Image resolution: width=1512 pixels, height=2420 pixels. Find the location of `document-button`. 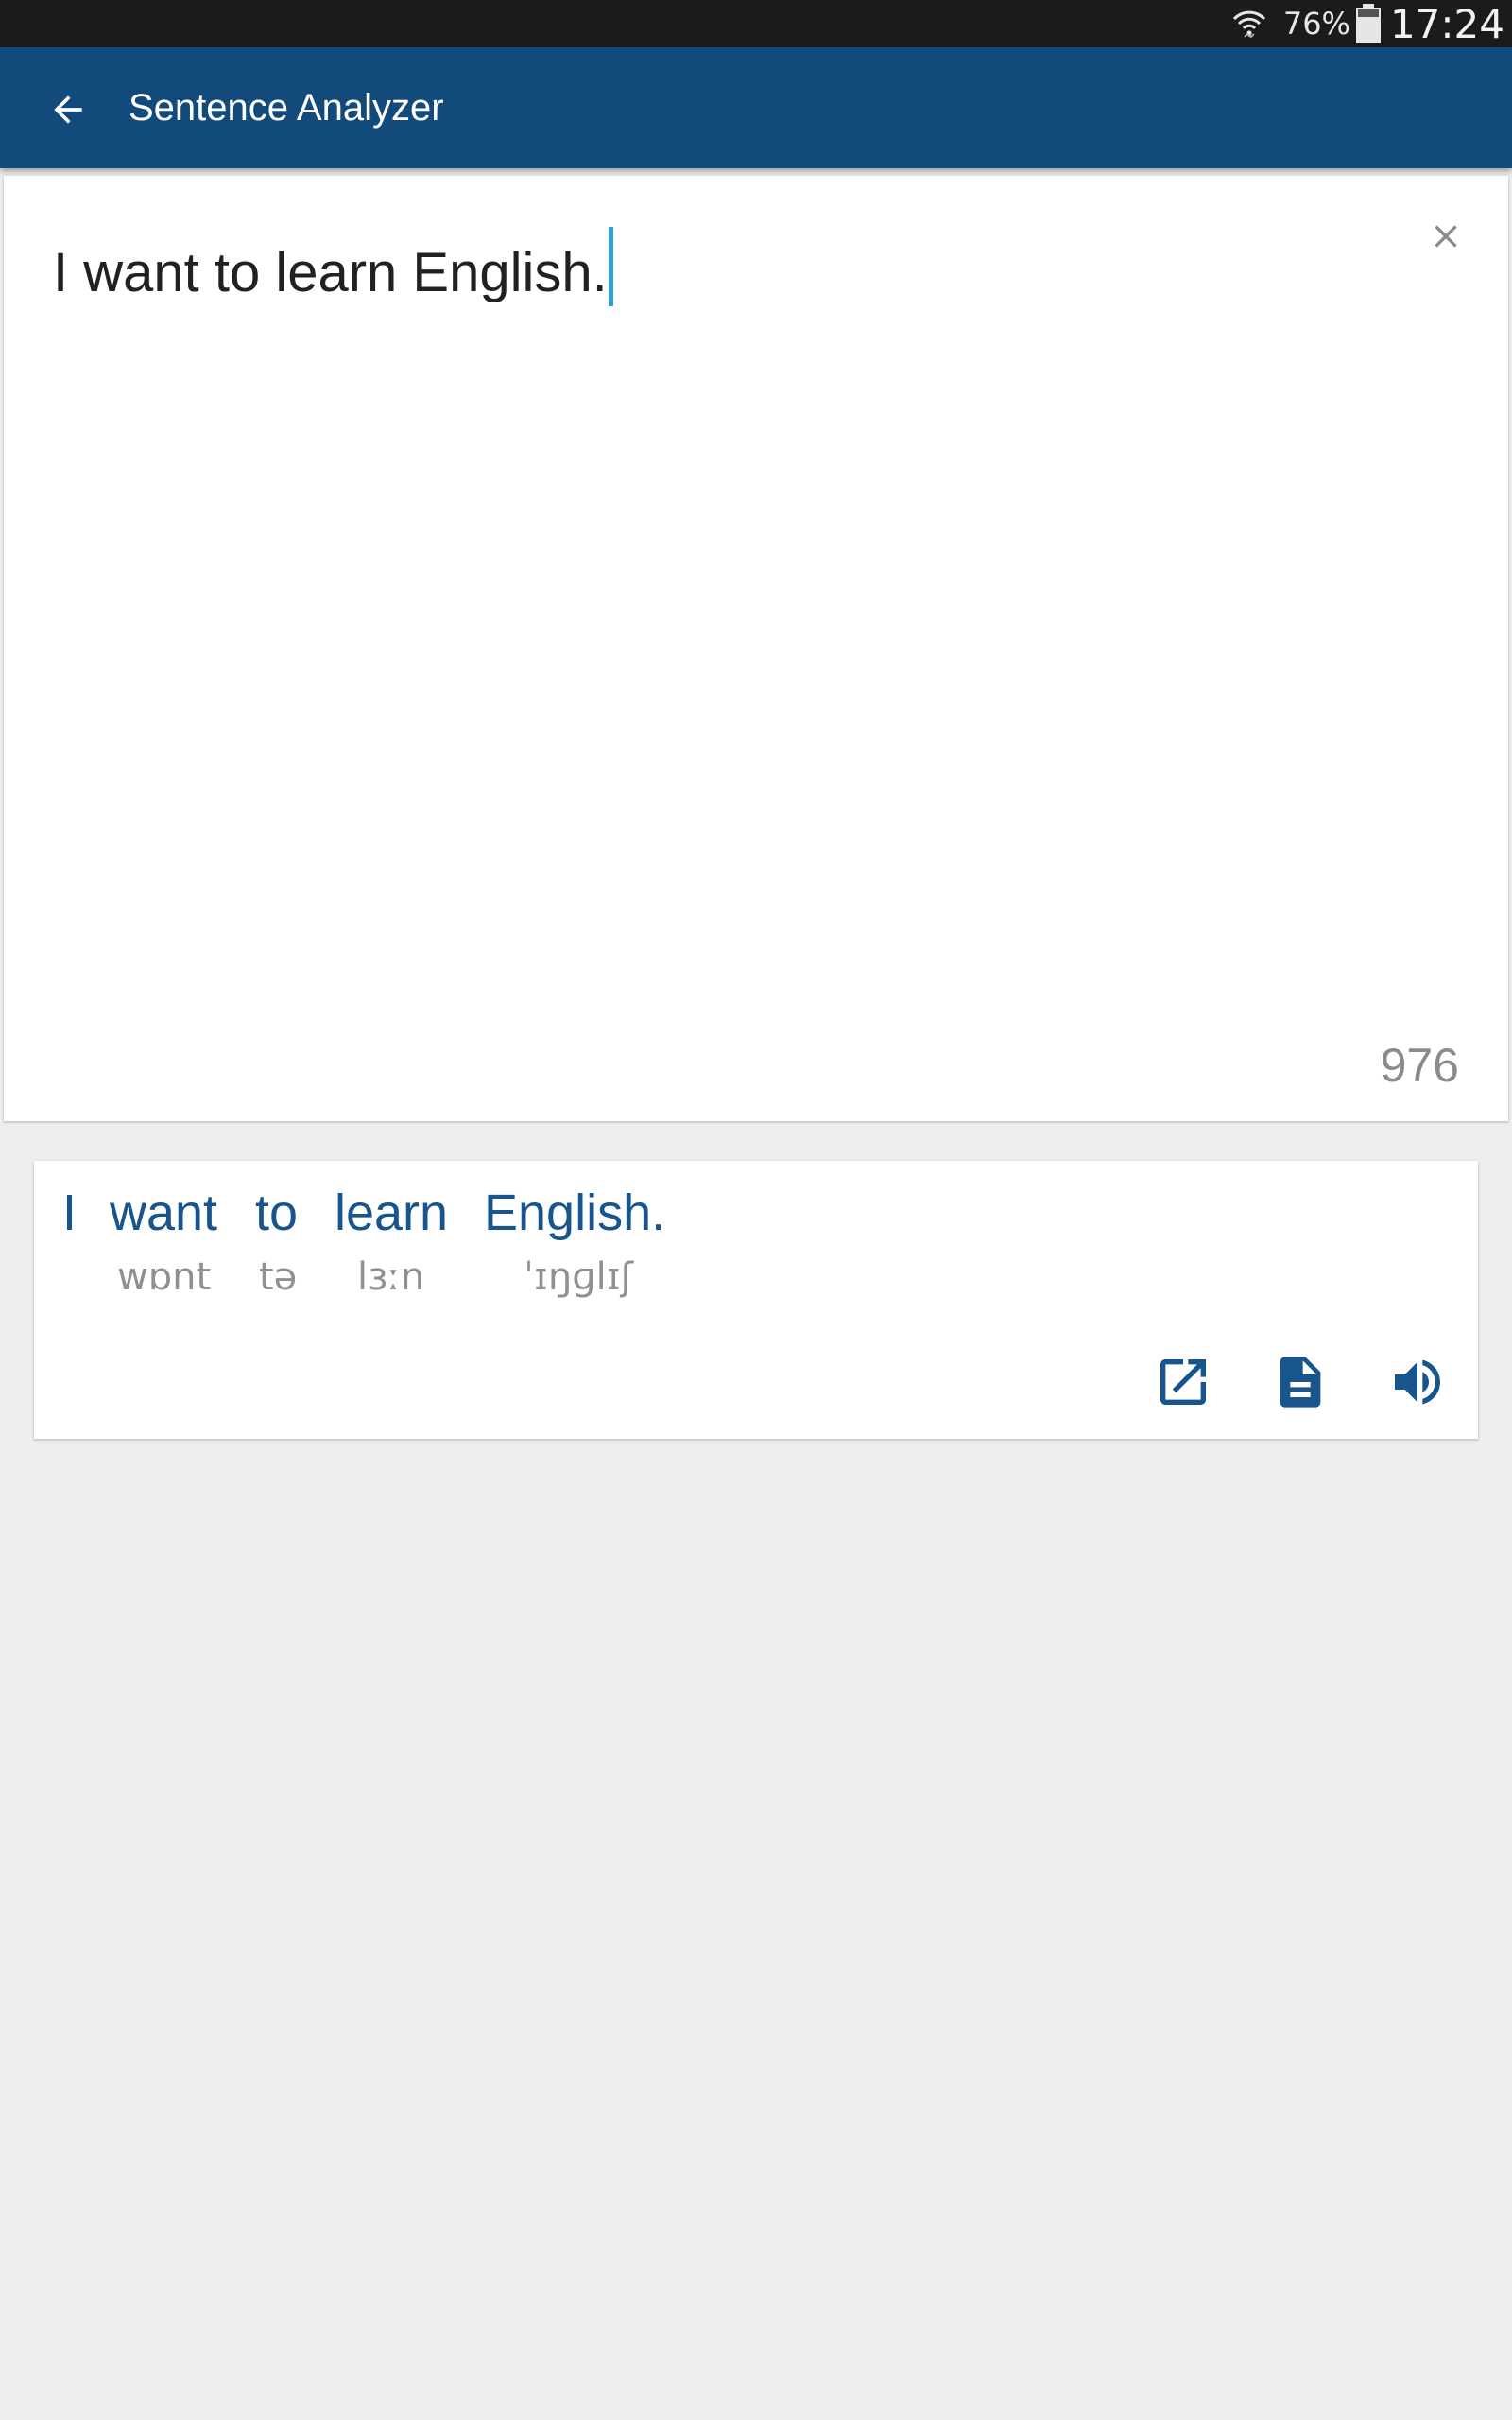

document-button is located at coordinates (1300, 1382).